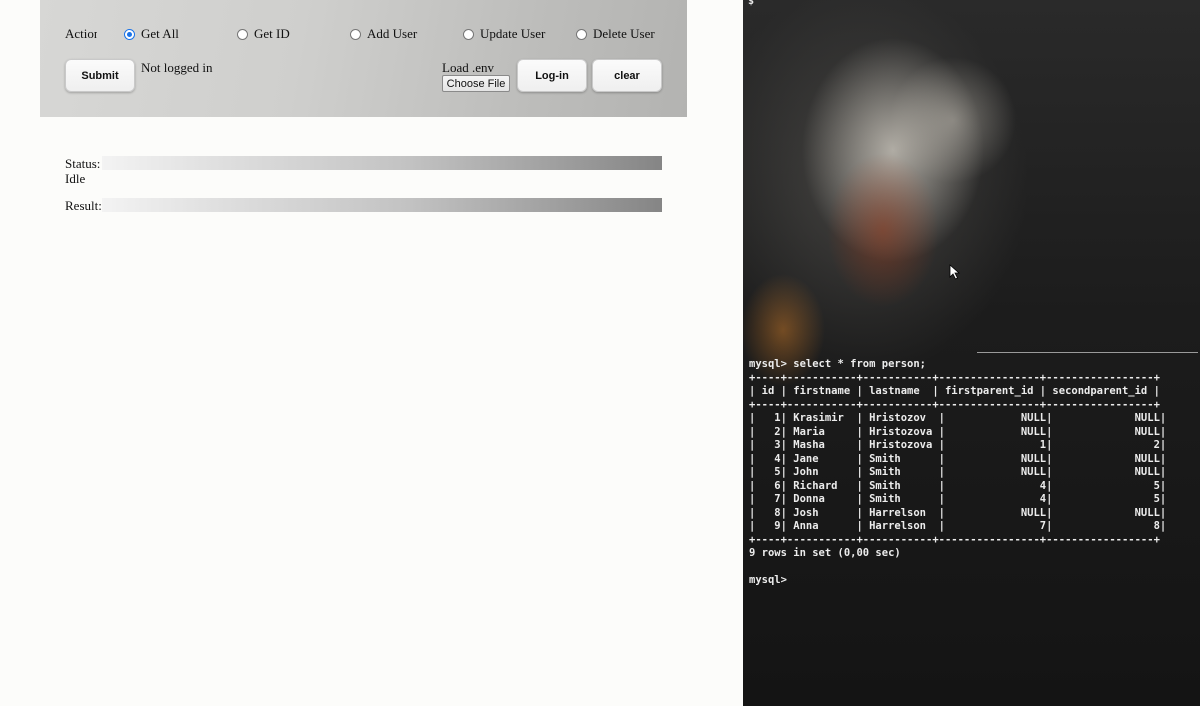 The width and height of the screenshot is (1200, 706). I want to click on result-bar, so click(382, 205).